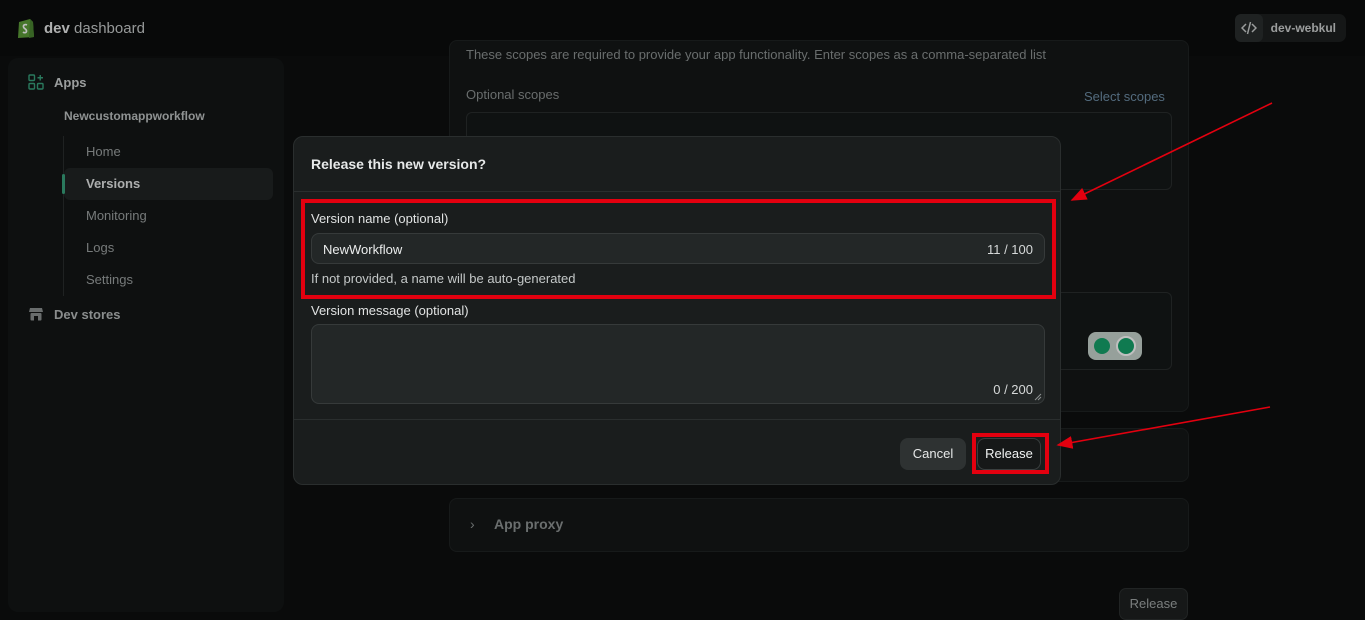  I want to click on version-message-textarea: 0 / 200, so click(678, 364).